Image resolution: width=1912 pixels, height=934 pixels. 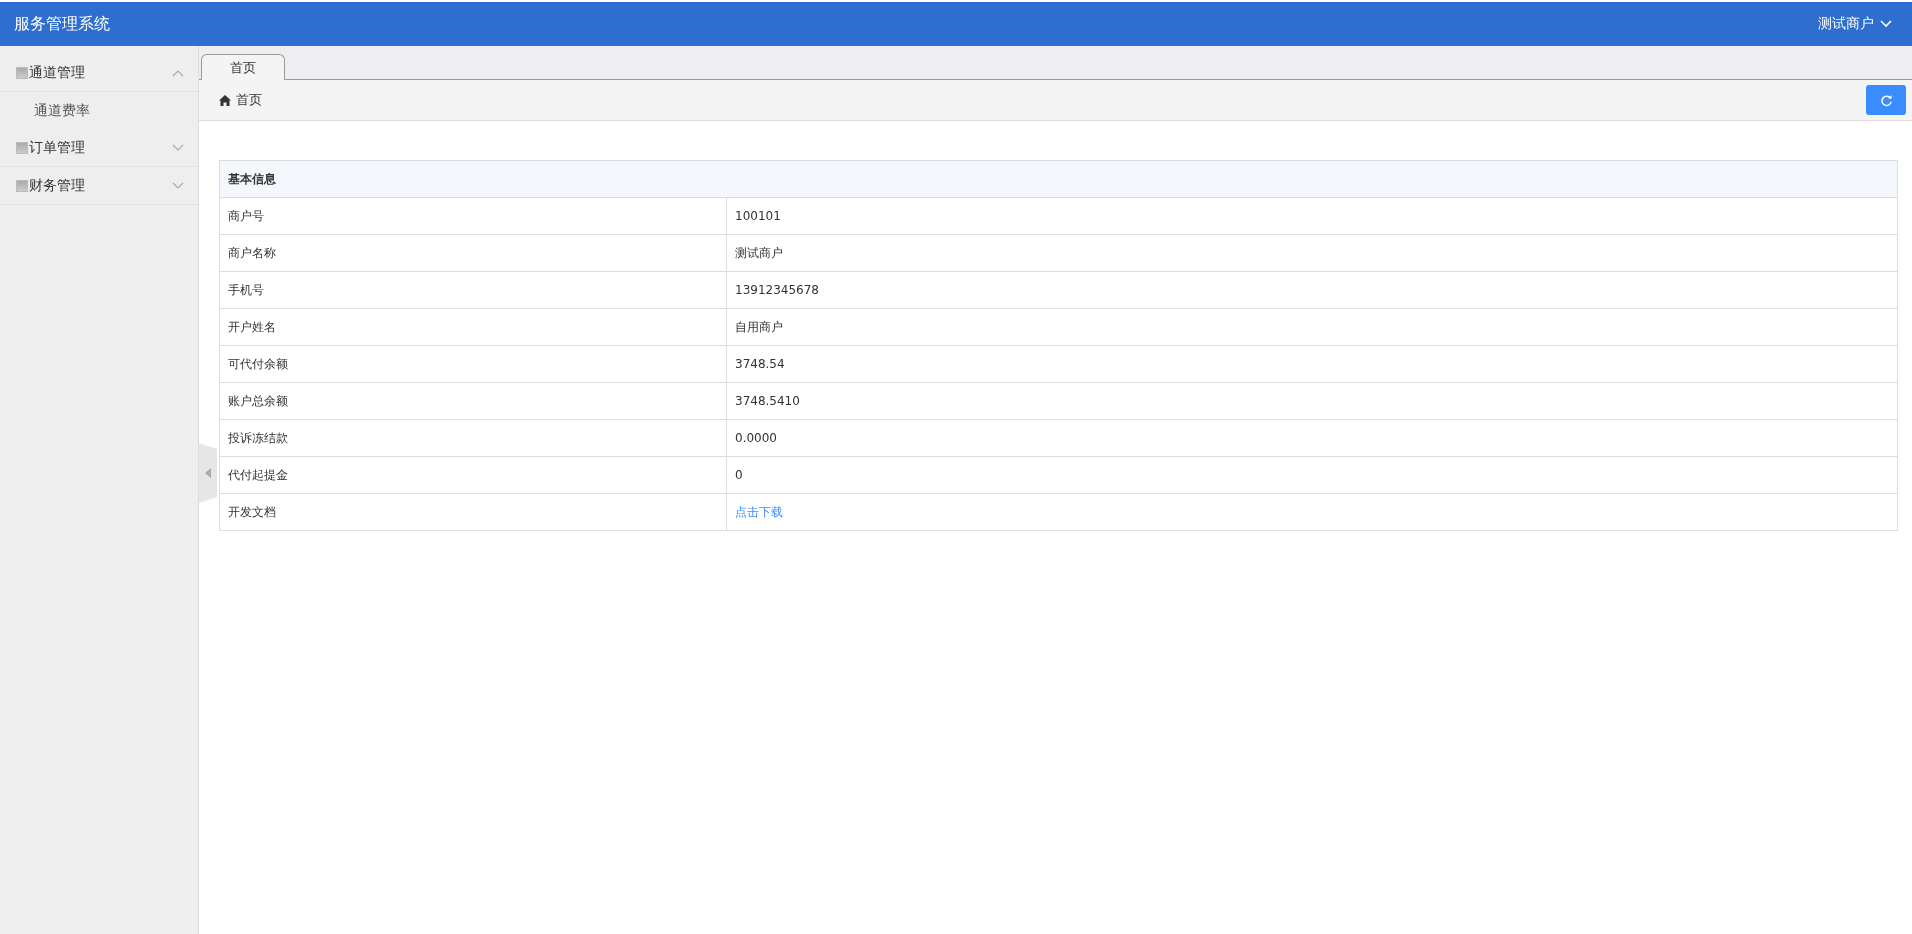 What do you see at coordinates (249, 100) in the screenshot?
I see `breadcrumb: 首页` at bounding box center [249, 100].